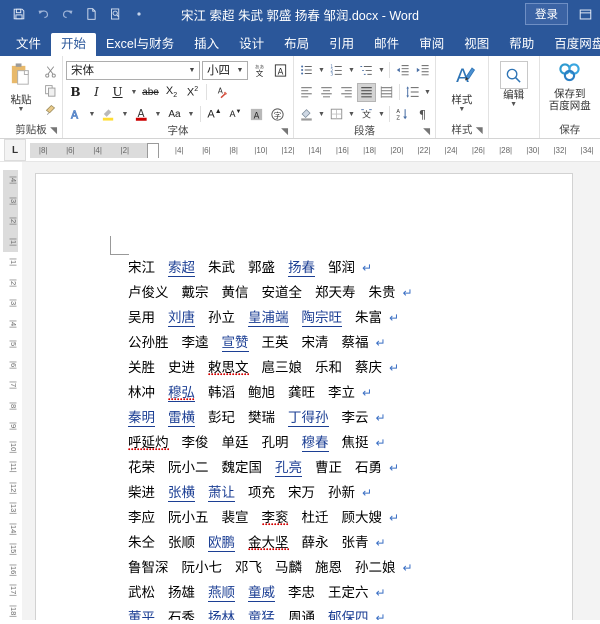 The width and height of the screenshot is (600, 624). What do you see at coordinates (284, 131) in the screenshot?
I see `font-dialog-launcher-icon: ◥` at bounding box center [284, 131].